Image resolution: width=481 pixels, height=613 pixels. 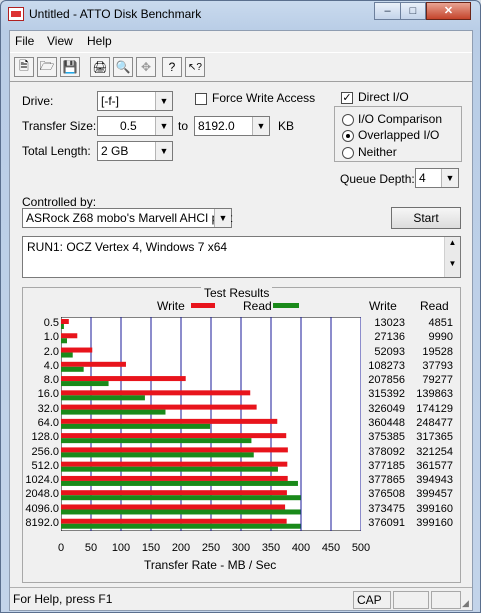 I want to click on x-axis-label: Transfer Rate - MB / Sec, so click(x=210, y=565).